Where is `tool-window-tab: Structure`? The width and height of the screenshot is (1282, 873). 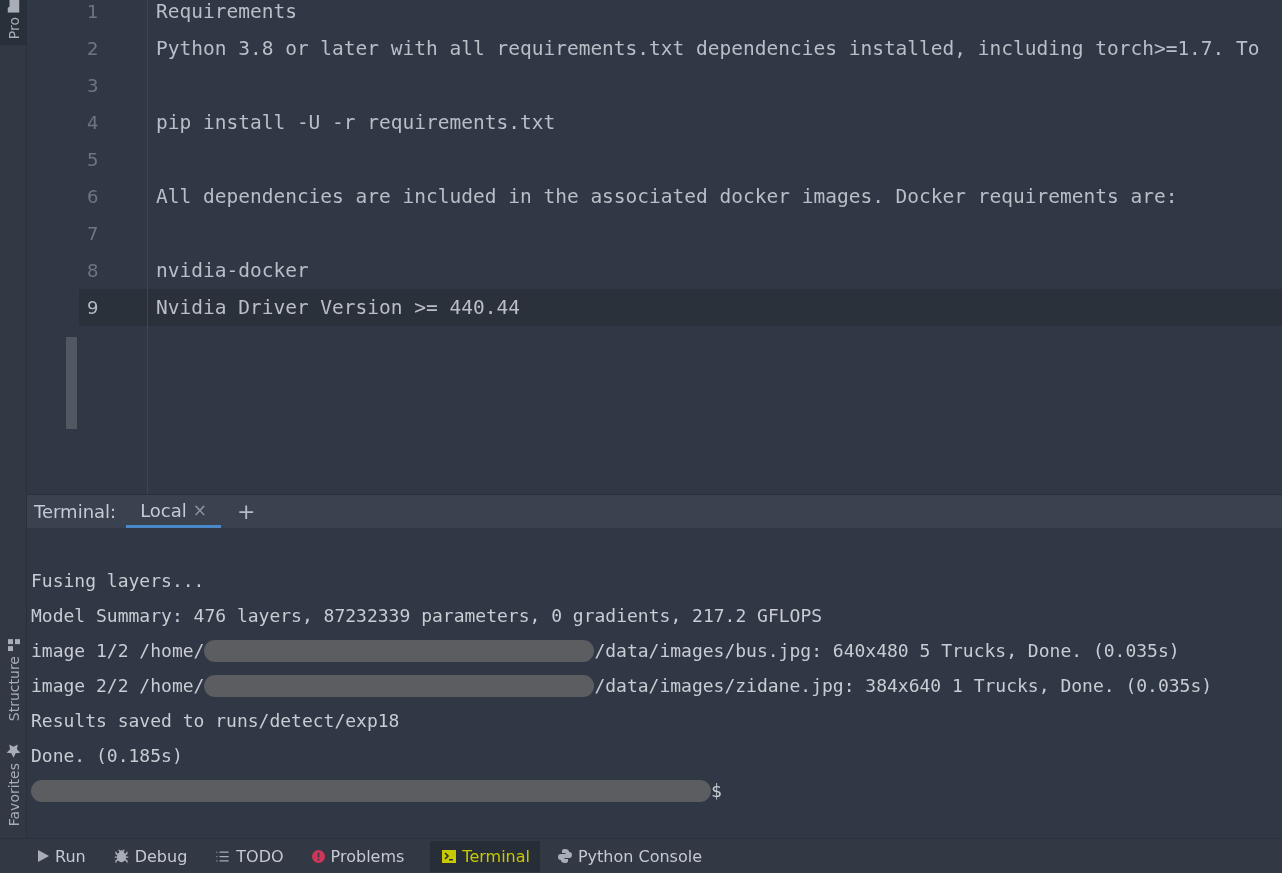
tool-window-tab: Structure is located at coordinates (13, 679).